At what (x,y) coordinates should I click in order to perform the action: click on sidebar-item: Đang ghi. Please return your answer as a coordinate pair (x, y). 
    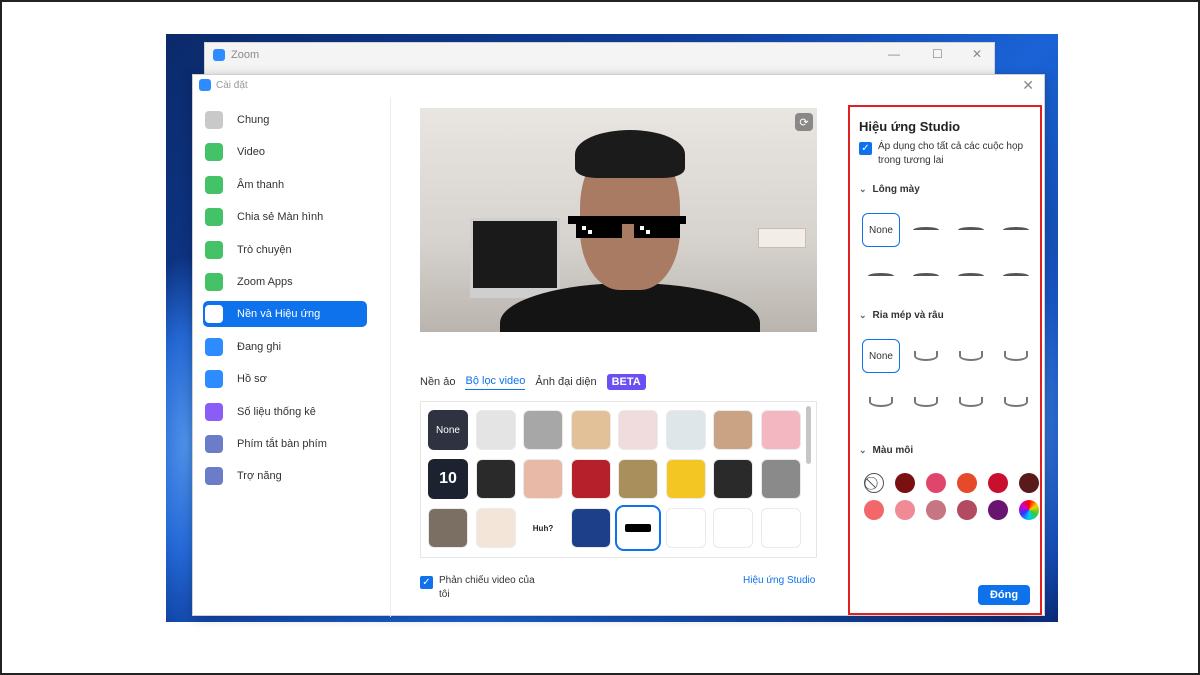
    Looking at the image, I should click on (285, 347).